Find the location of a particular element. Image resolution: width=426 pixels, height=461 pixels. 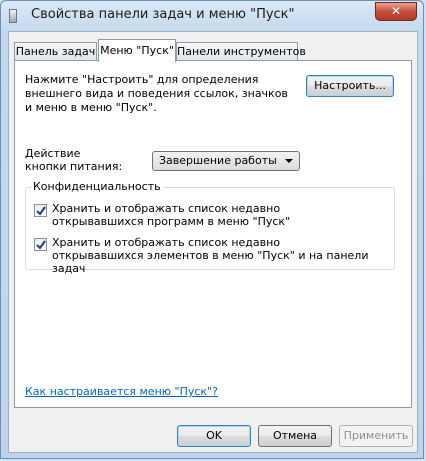

dropdown-arrow-icon is located at coordinates (289, 161).